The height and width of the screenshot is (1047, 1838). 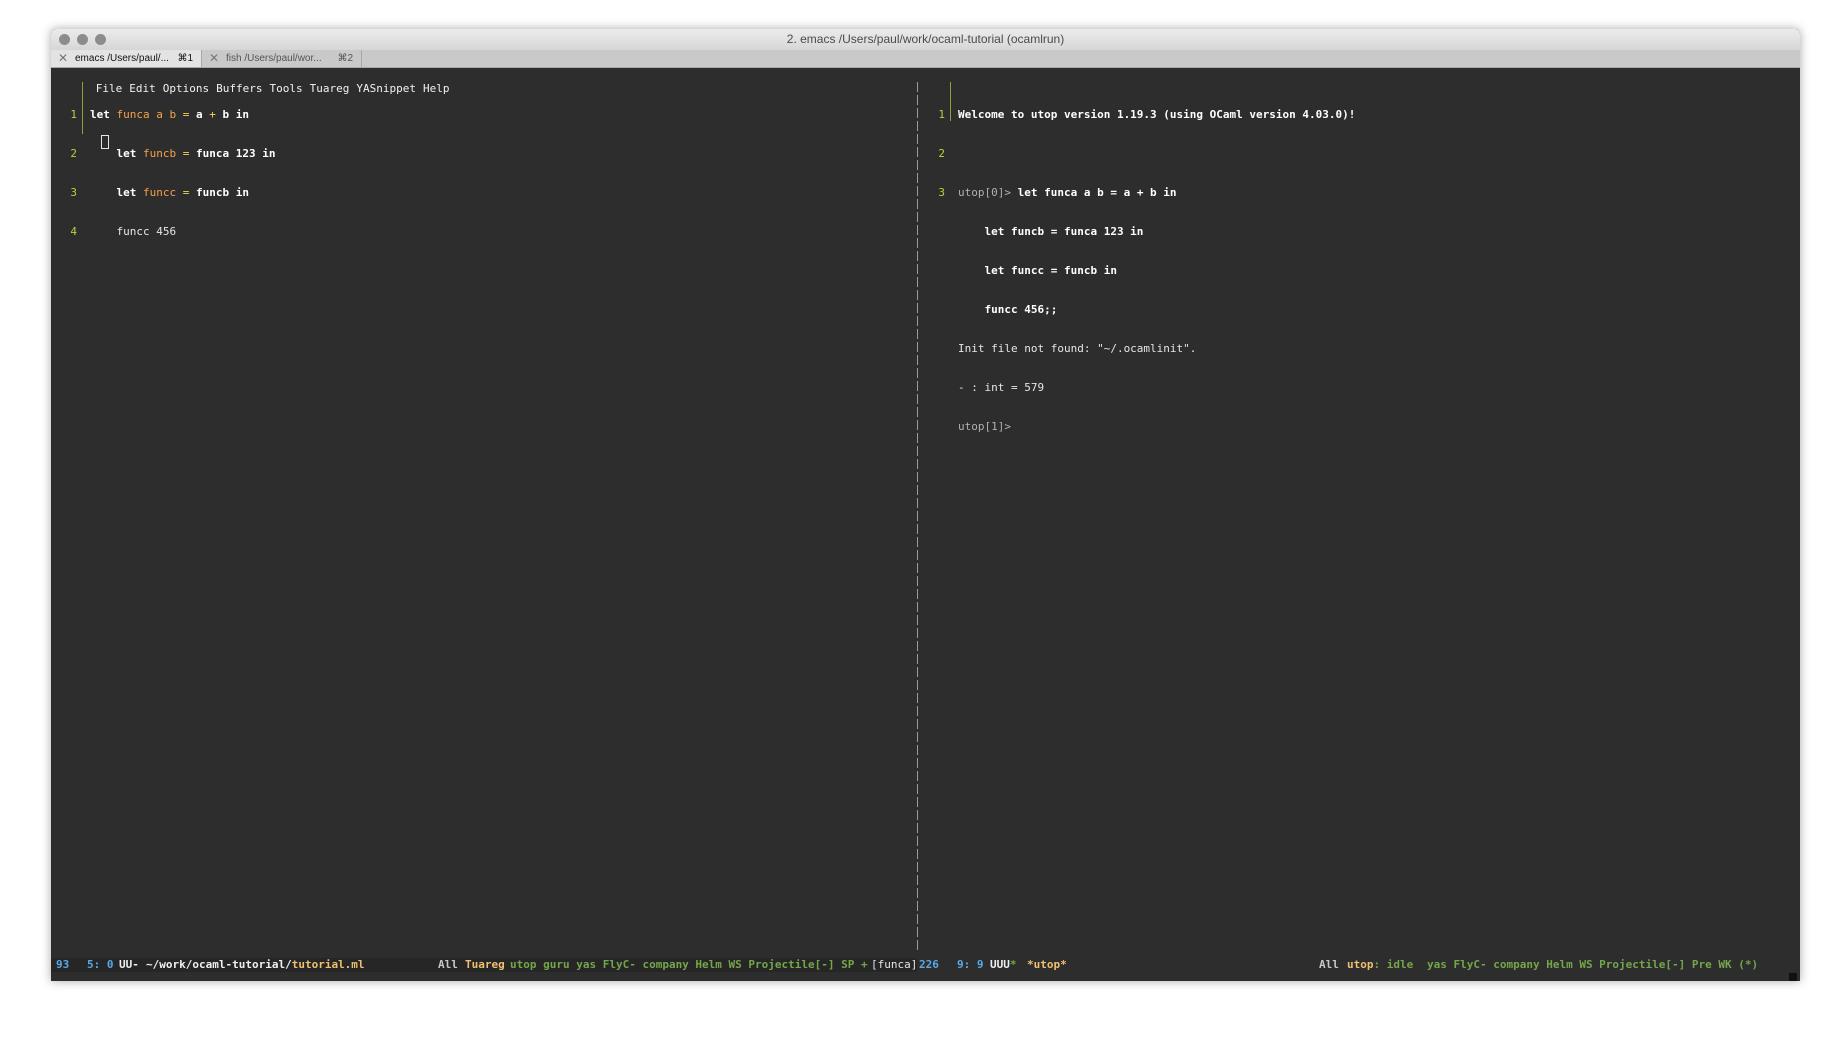 I want to click on modeline-right-all: All, so click(x=1329, y=964).